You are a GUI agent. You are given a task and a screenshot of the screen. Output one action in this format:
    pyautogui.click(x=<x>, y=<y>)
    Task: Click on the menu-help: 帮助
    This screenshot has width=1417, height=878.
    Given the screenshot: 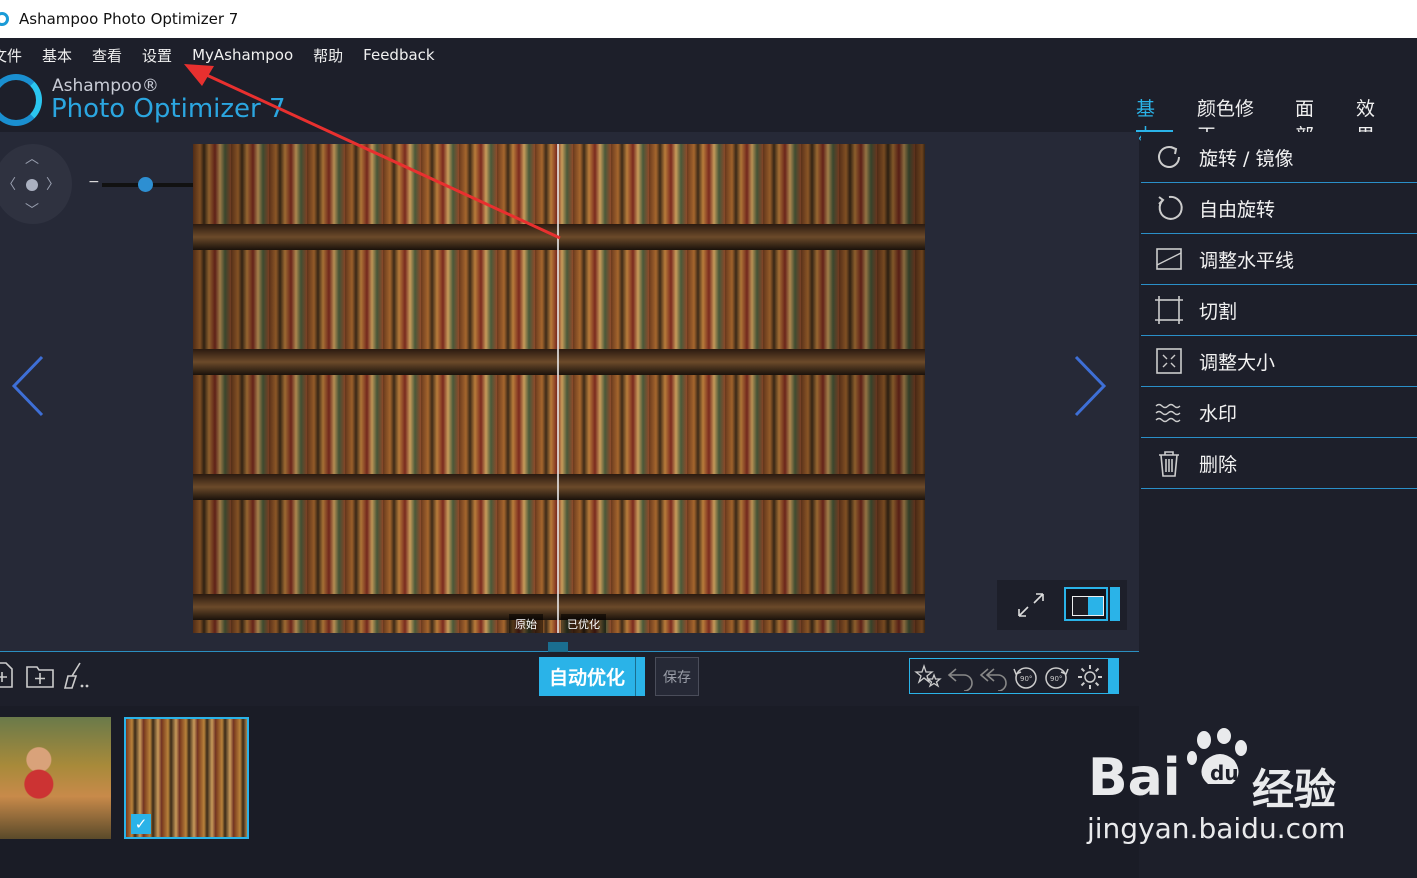 What is the action you would take?
    pyautogui.click(x=328, y=55)
    